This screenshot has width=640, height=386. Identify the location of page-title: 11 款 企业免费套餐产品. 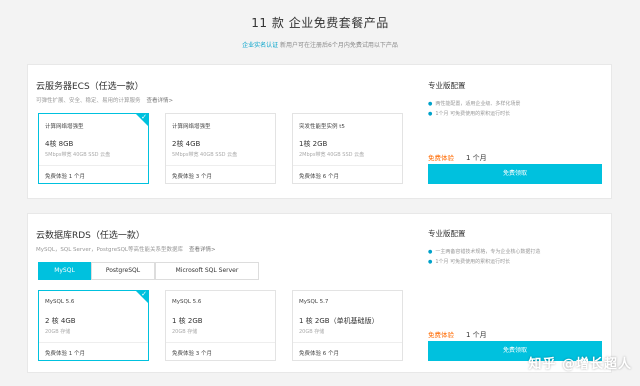
(320, 23).